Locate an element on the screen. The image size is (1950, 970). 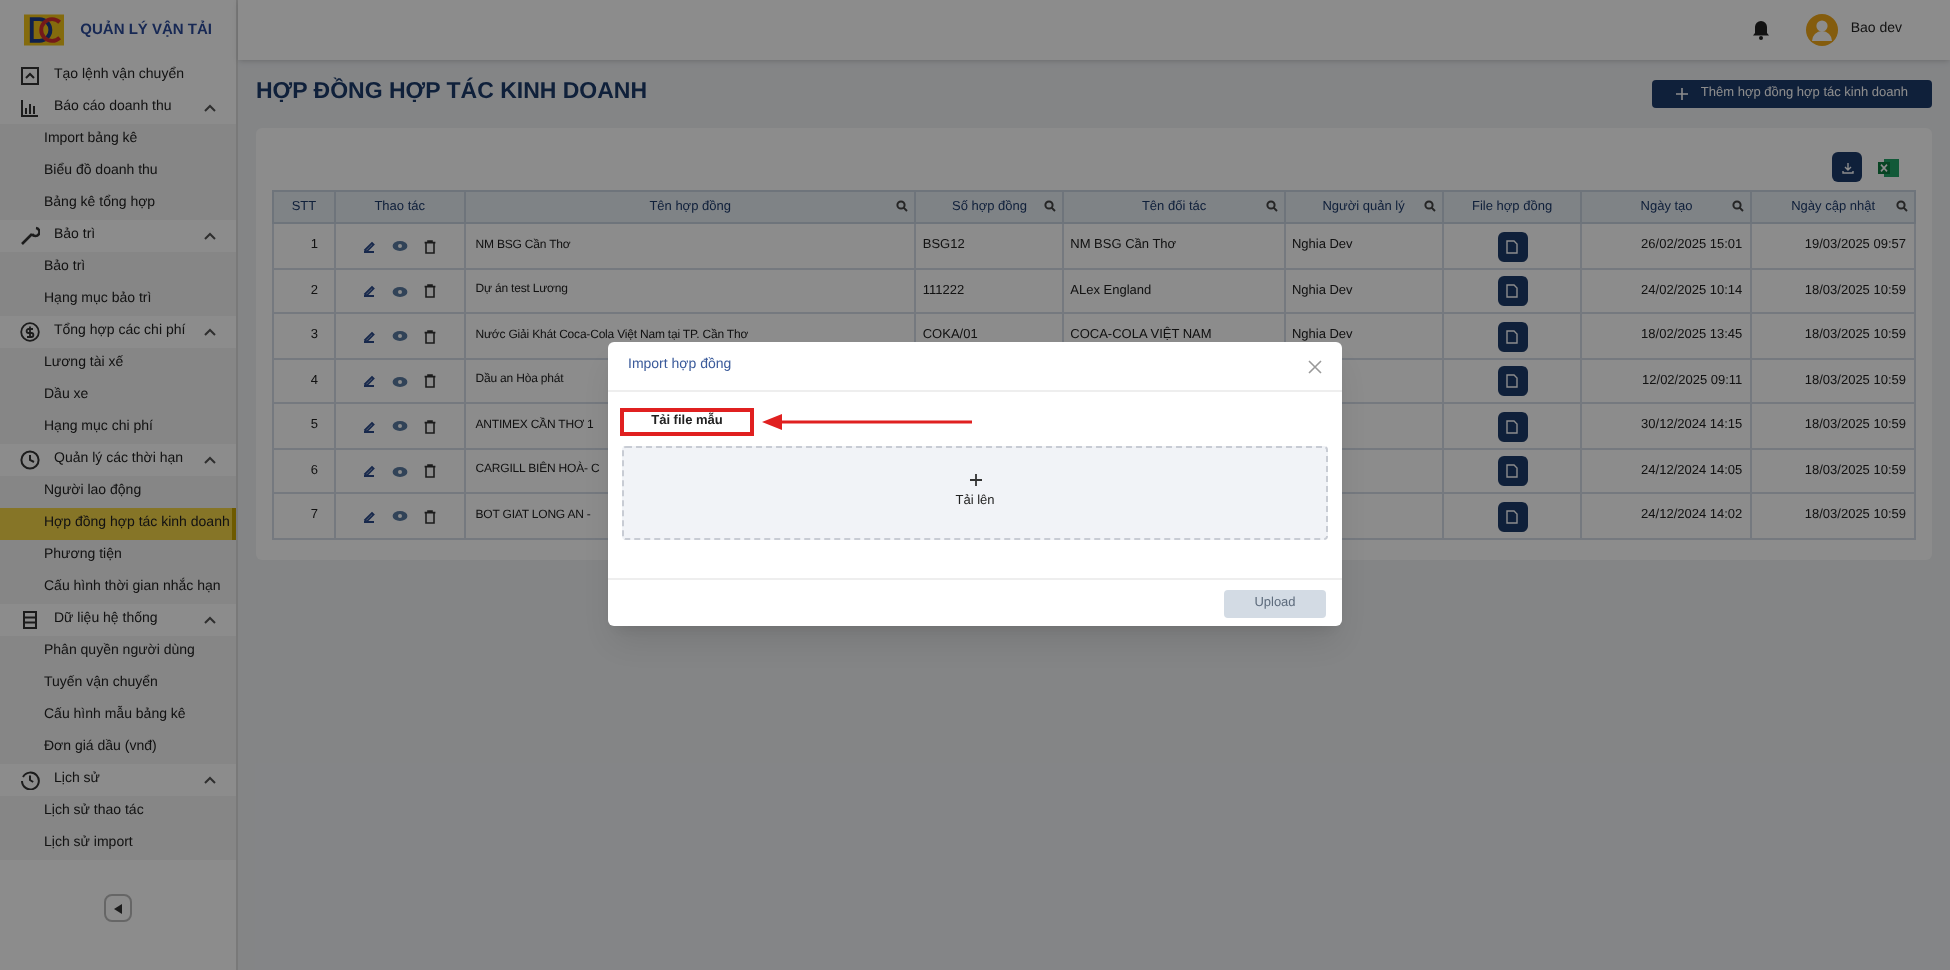
wrench-icon is located at coordinates (30, 236).